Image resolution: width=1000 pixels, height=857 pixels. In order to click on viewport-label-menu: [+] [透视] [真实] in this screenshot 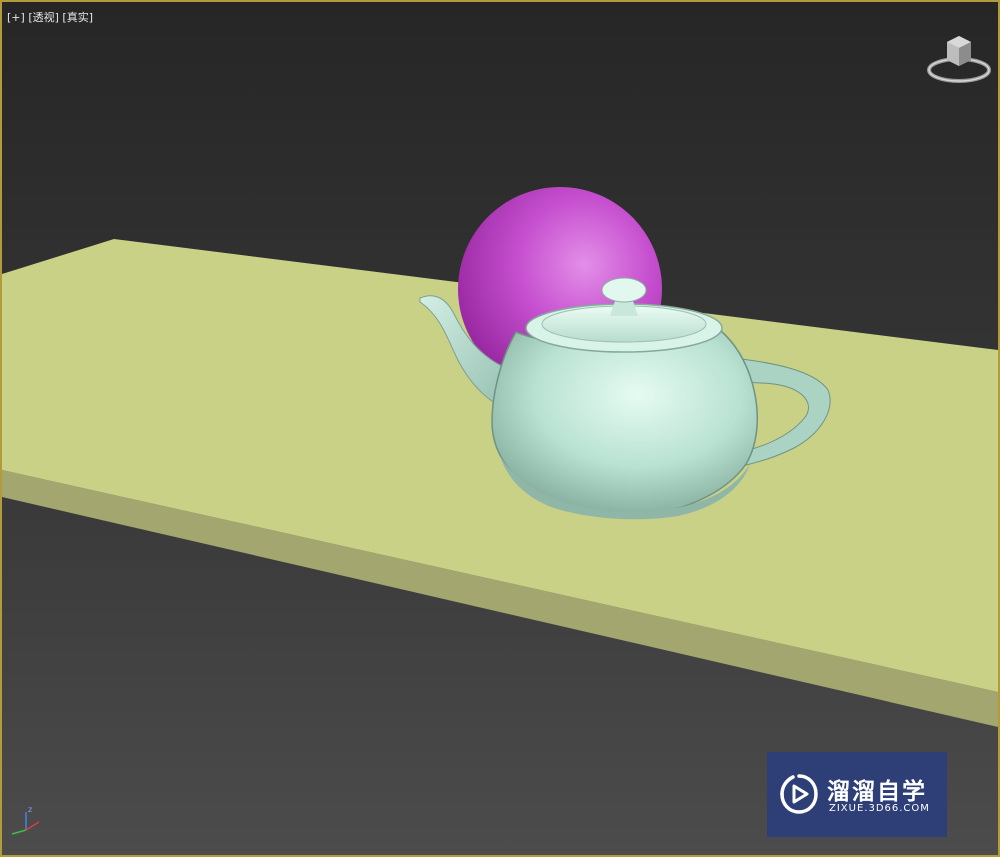, I will do `click(50, 17)`.